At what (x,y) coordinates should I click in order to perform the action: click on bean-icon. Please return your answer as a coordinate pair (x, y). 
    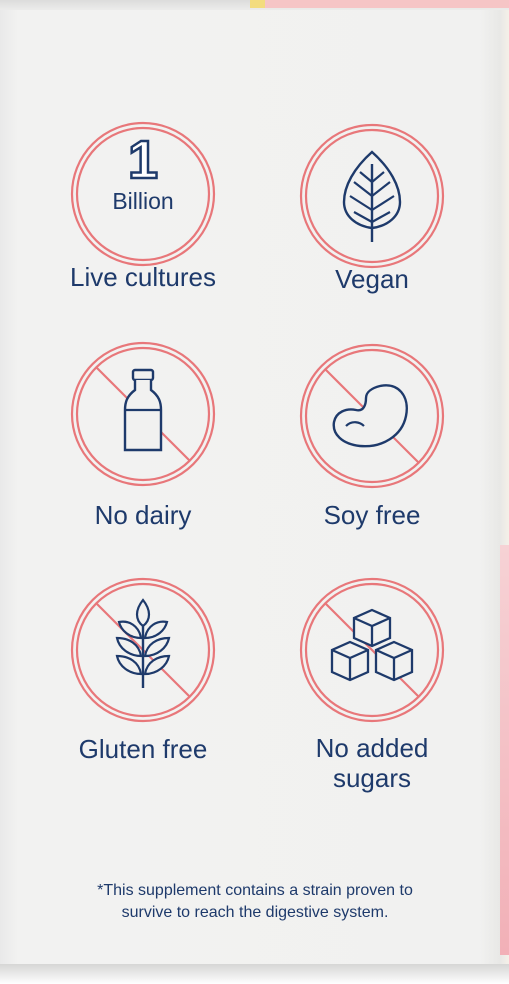
    Looking at the image, I should click on (372, 416).